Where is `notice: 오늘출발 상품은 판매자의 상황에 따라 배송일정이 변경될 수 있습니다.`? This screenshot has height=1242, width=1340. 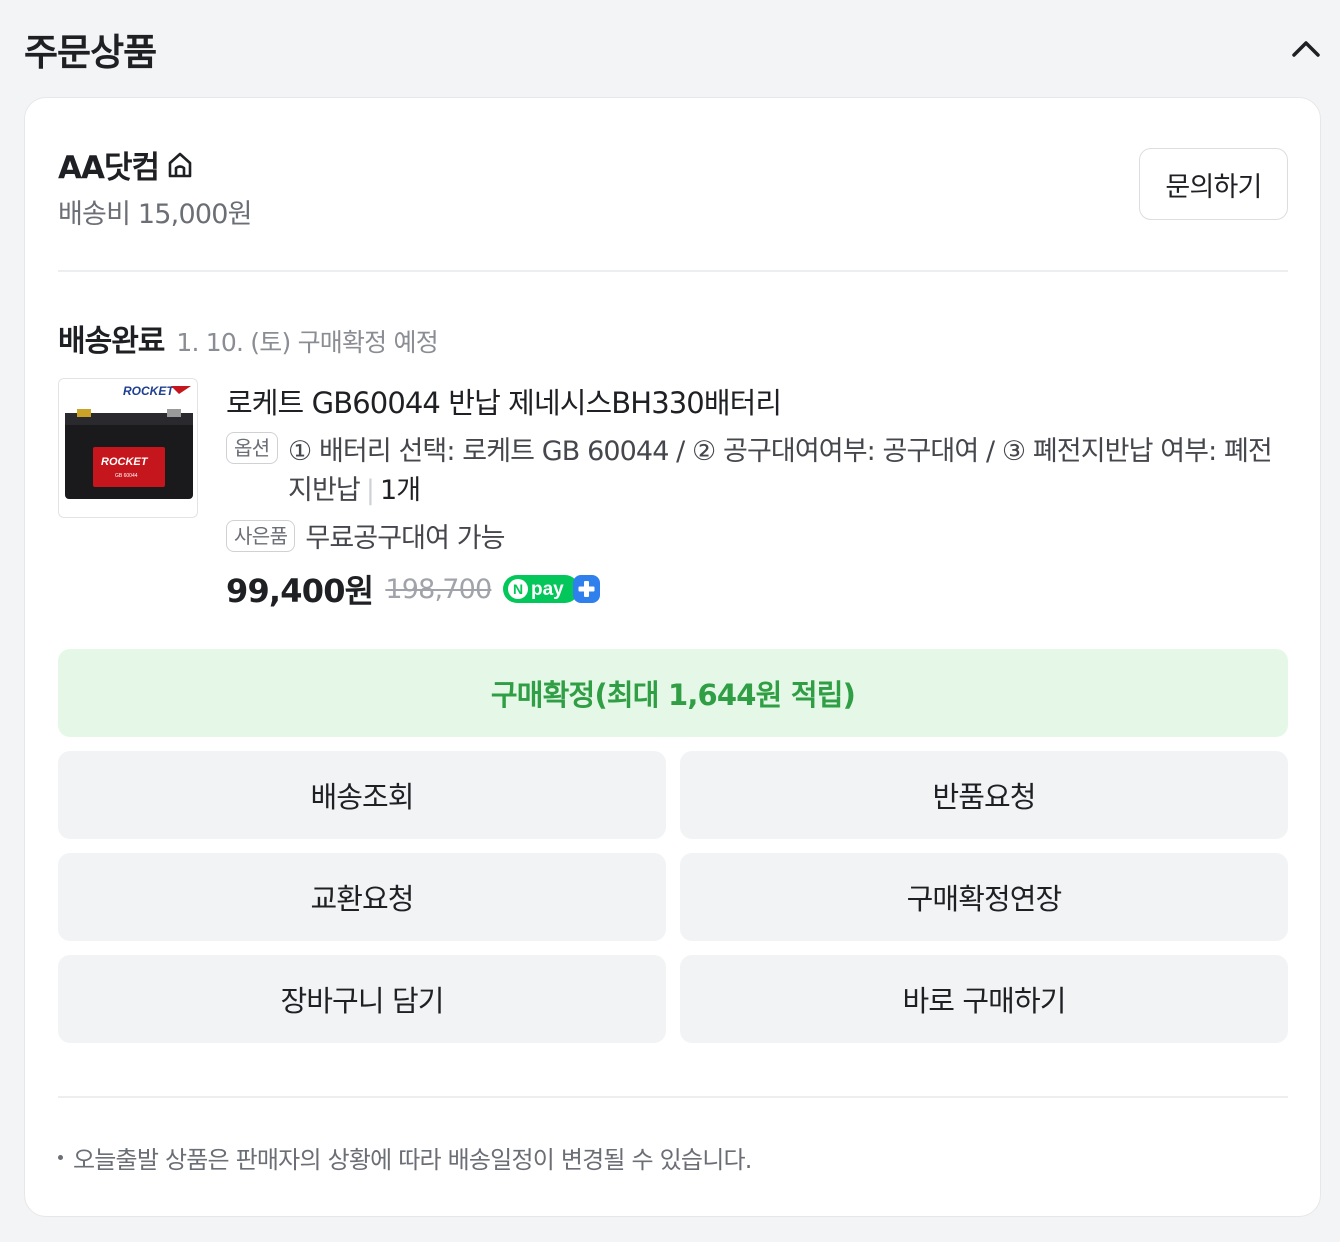
notice: 오늘출발 상품은 판매자의 상황에 따라 배송일정이 변경될 수 있습니다. is located at coordinates (405, 1157).